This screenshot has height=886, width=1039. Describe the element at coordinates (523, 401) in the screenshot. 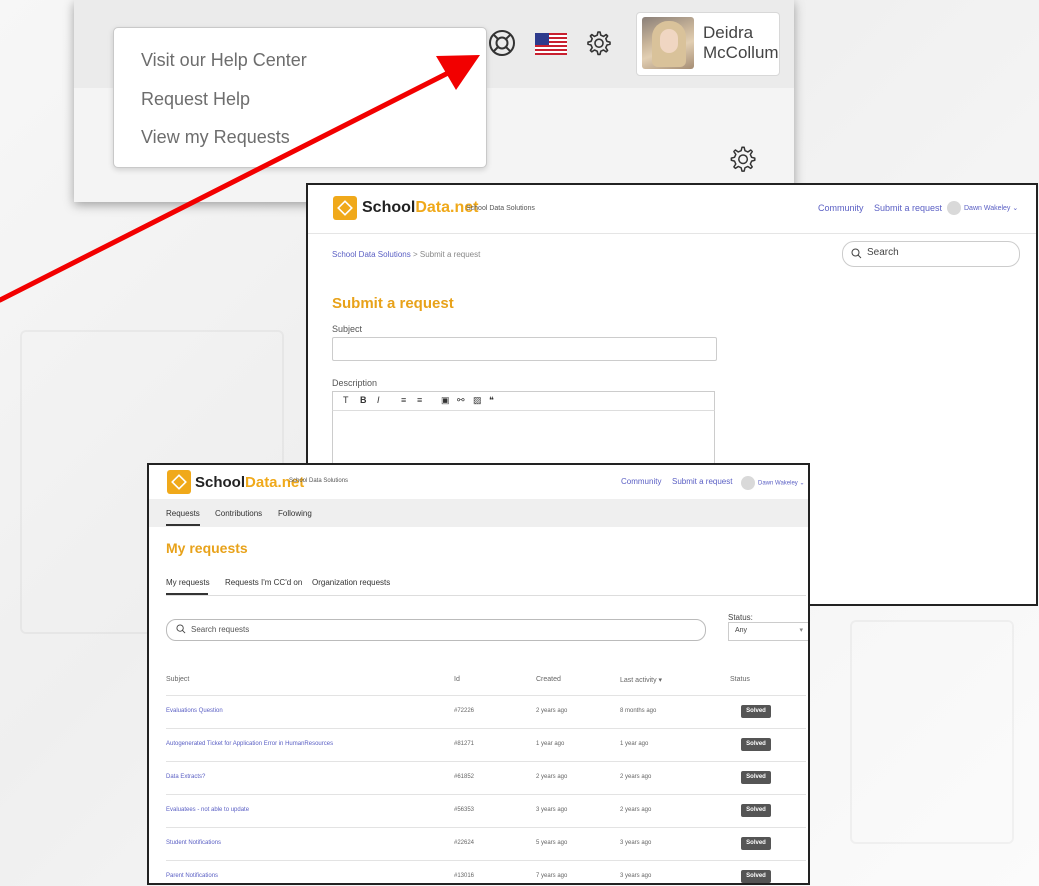

I see `editor-toolbar: T B I ≡ ≡ ▣ ⚯ ▨ ❝` at that location.